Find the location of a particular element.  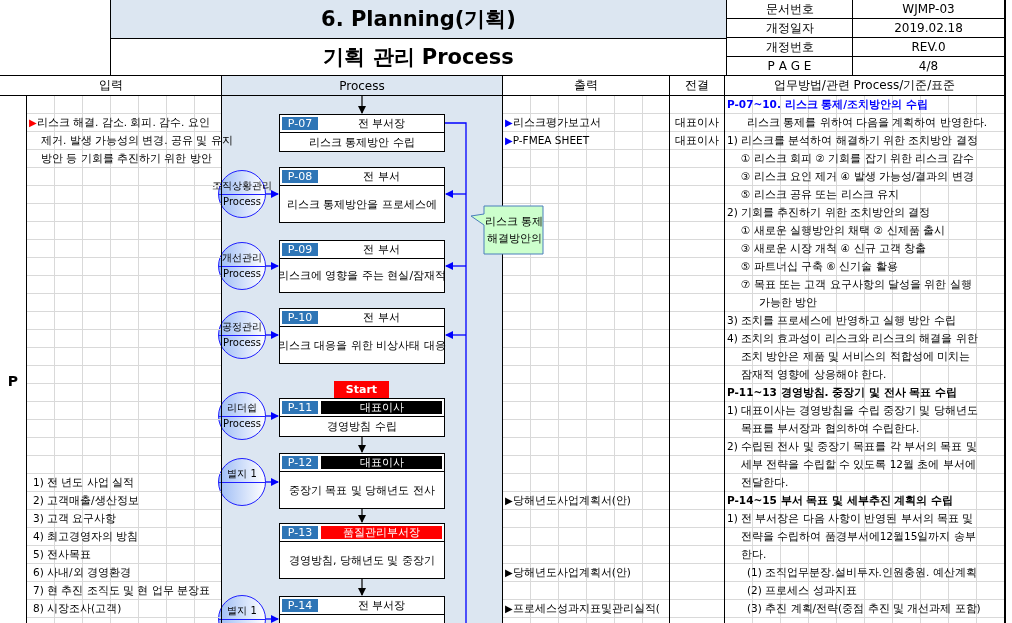

method-text: P-11~13 경영방침. 중장기 및 전사 목표 수립 is located at coordinates (841, 392).